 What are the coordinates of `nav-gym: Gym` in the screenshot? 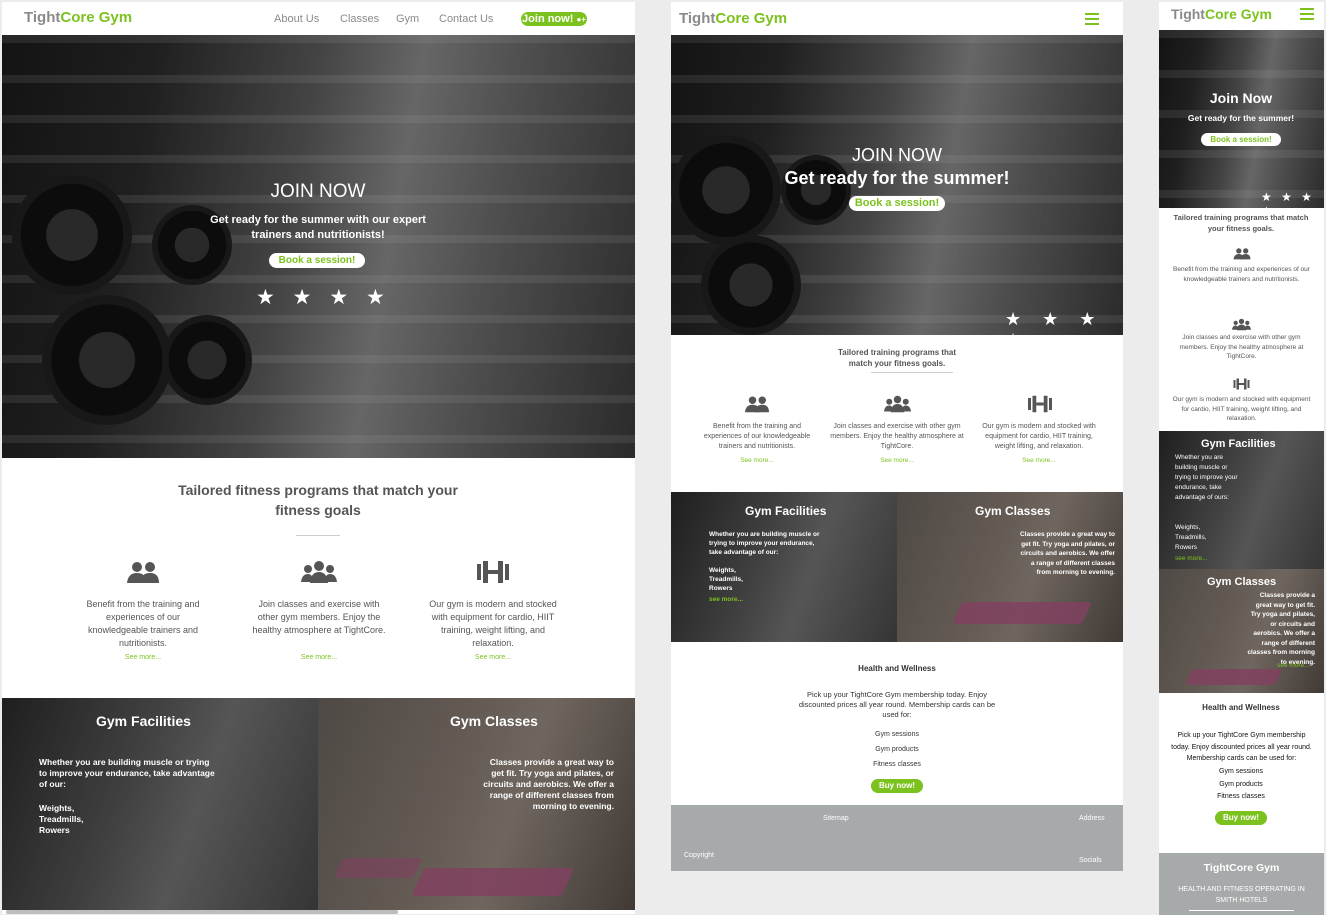 It's located at (407, 19).